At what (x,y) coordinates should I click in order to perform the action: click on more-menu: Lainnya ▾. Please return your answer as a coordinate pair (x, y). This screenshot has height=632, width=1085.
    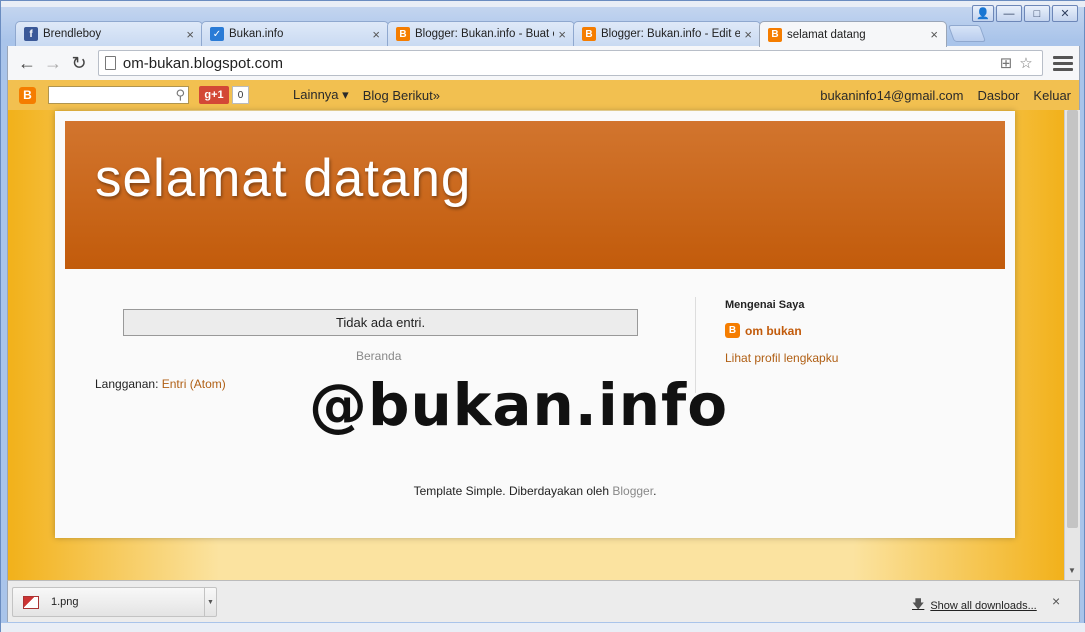
    Looking at the image, I should click on (321, 95).